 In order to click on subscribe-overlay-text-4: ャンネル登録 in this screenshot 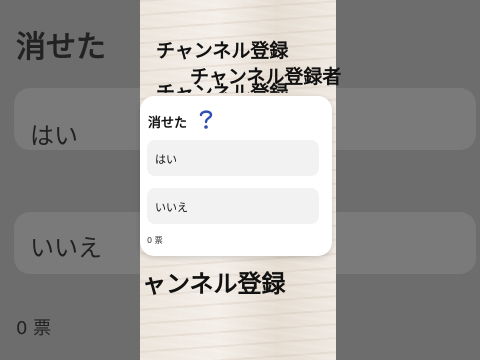, I will do `click(214, 284)`.